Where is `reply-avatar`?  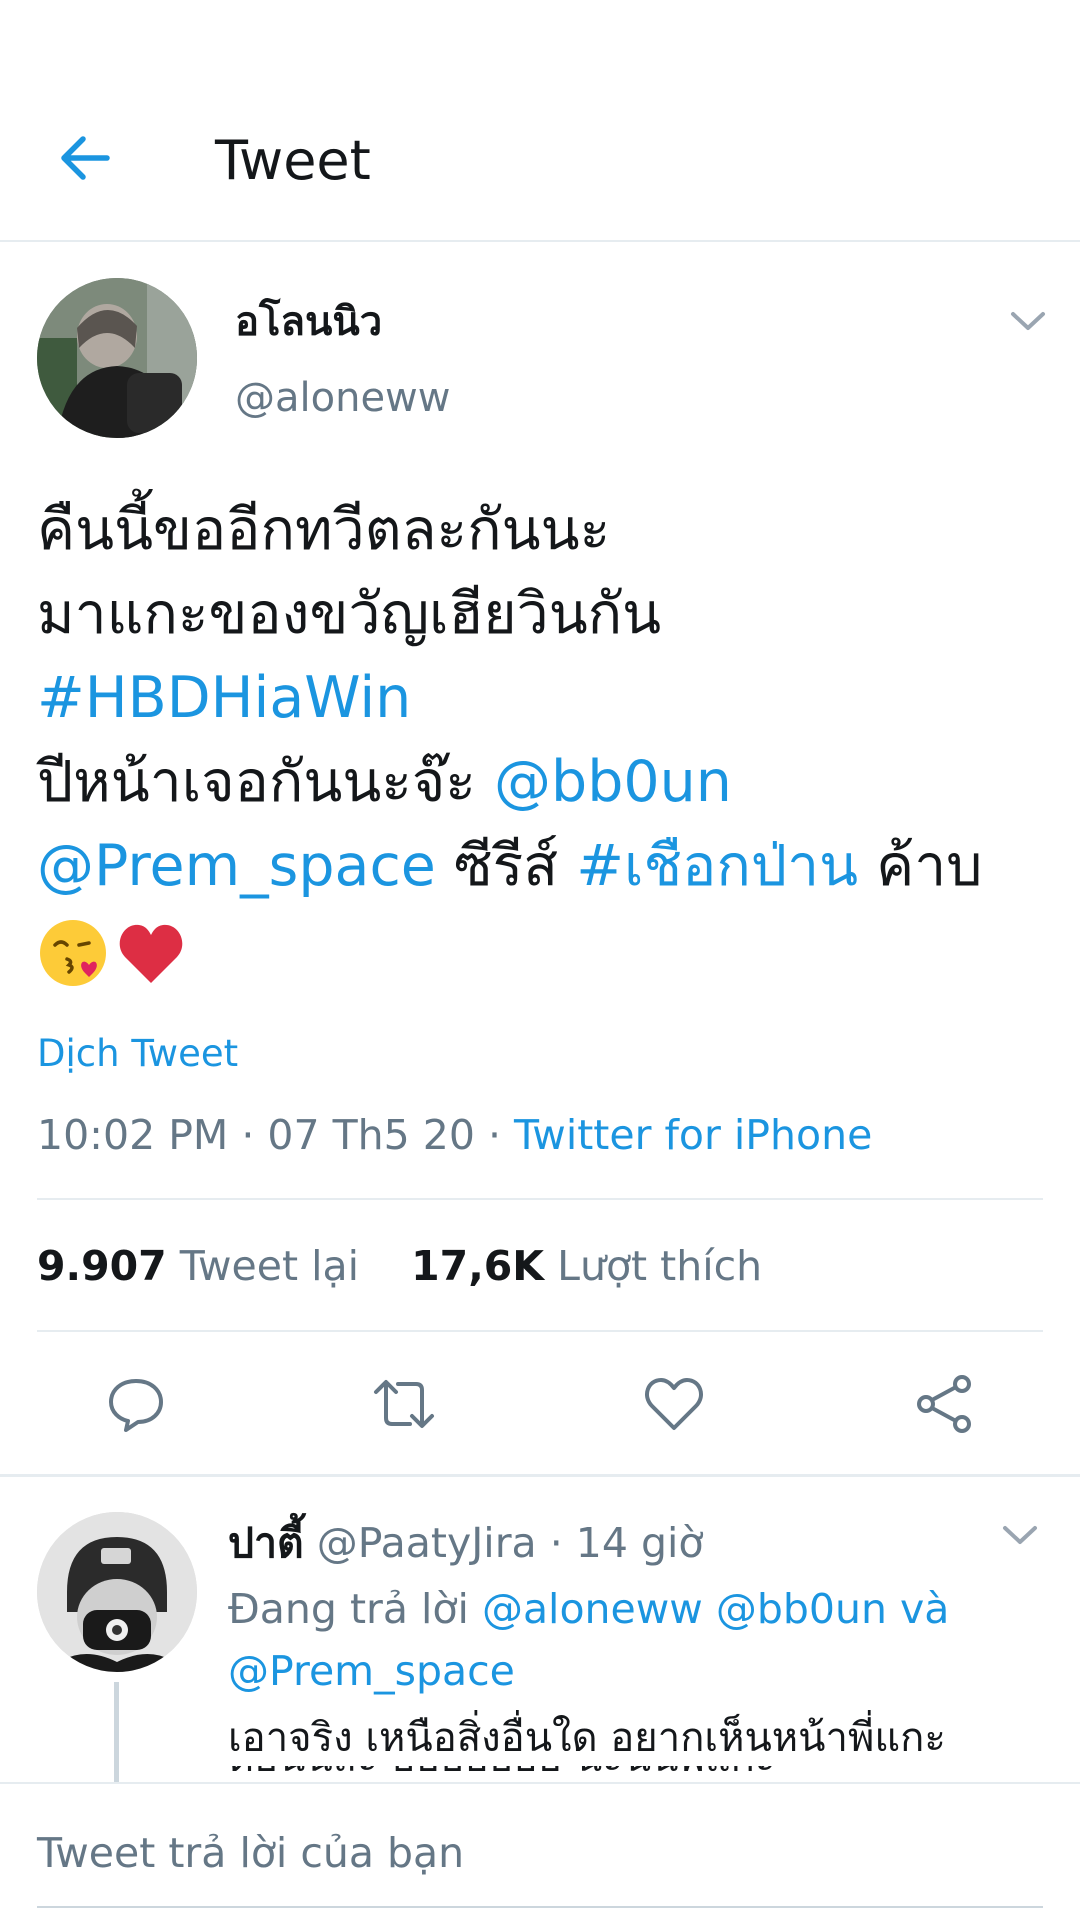 reply-avatar is located at coordinates (117, 1592).